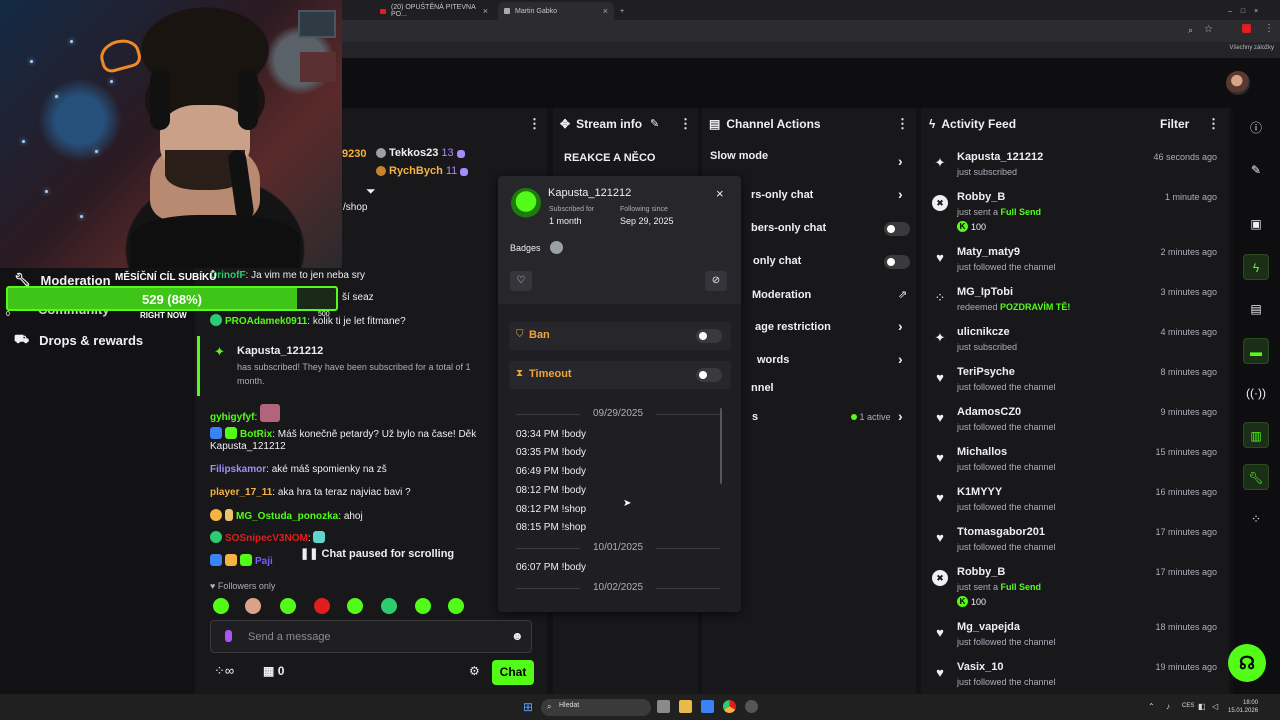 This screenshot has width=1280, height=720. What do you see at coordinates (371, 191) in the screenshot?
I see `collapse-icon: ⏷` at bounding box center [371, 191].